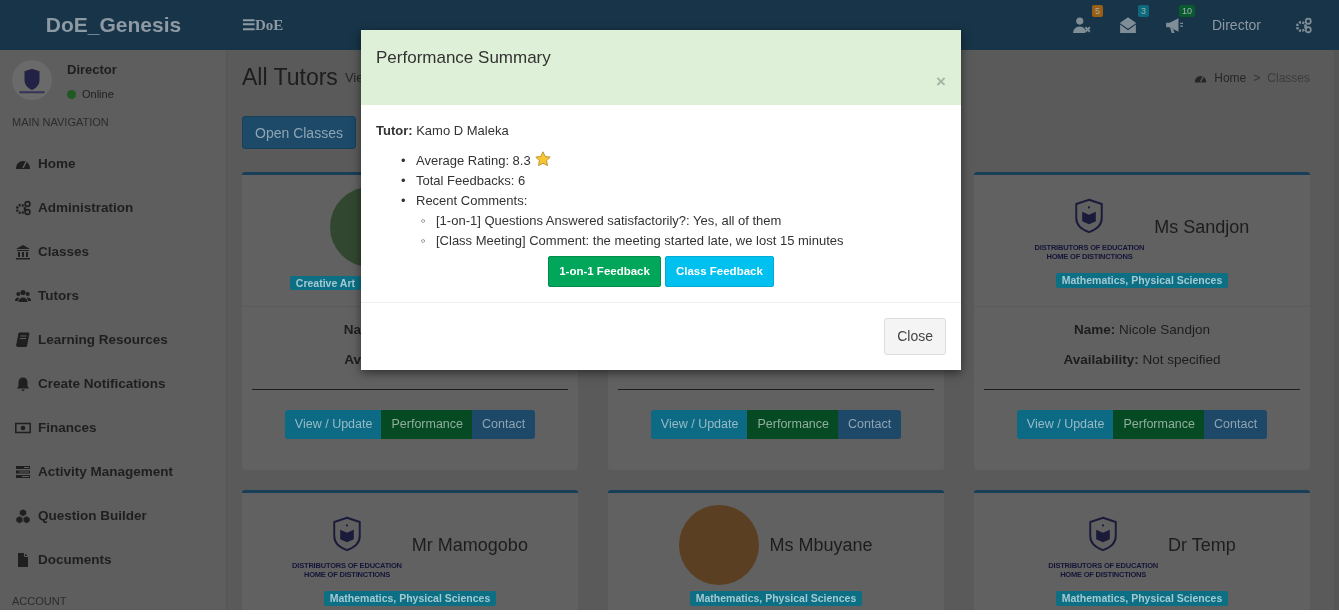 This screenshot has width=1339, height=614. I want to click on users-icon, so click(23, 296).